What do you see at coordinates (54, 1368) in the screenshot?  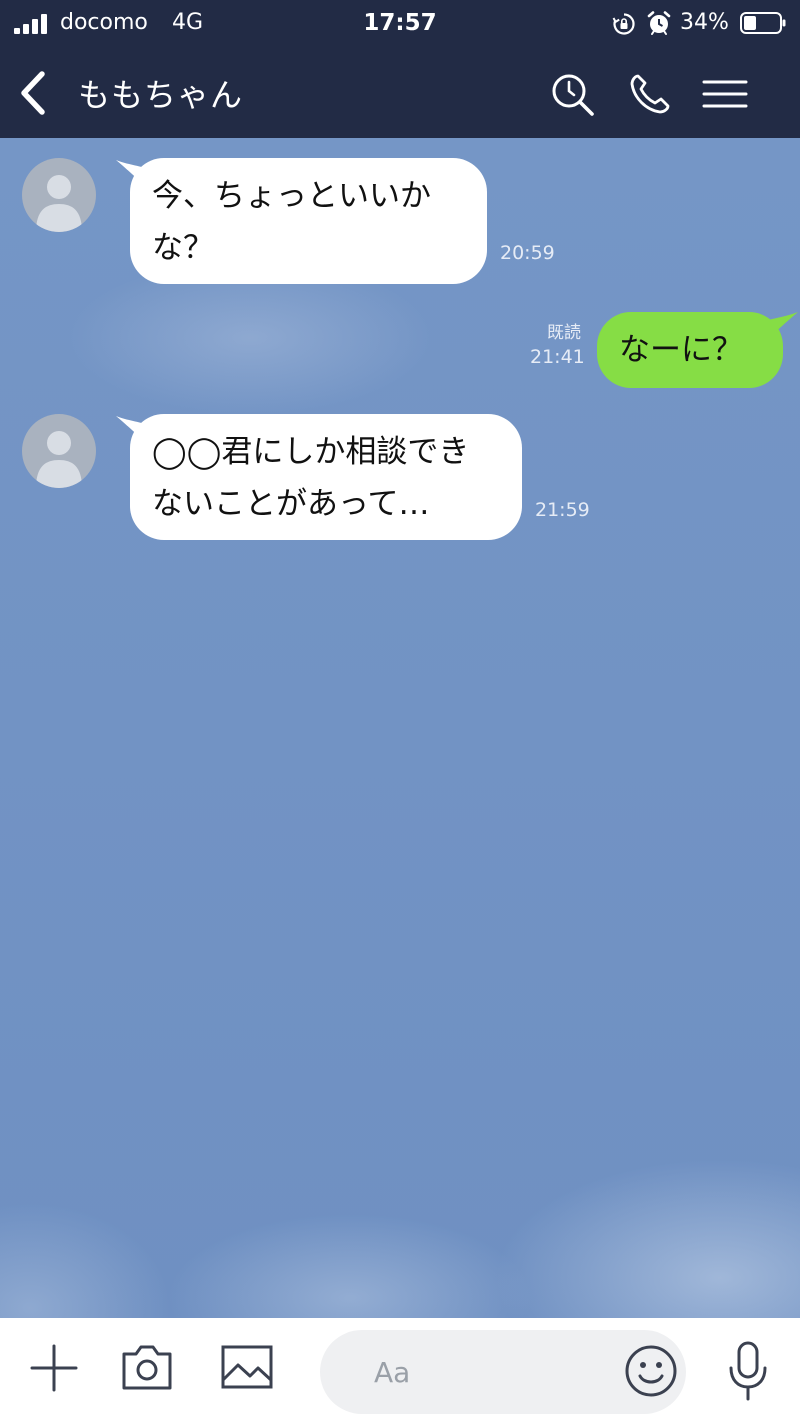 I see `plus-icon` at bounding box center [54, 1368].